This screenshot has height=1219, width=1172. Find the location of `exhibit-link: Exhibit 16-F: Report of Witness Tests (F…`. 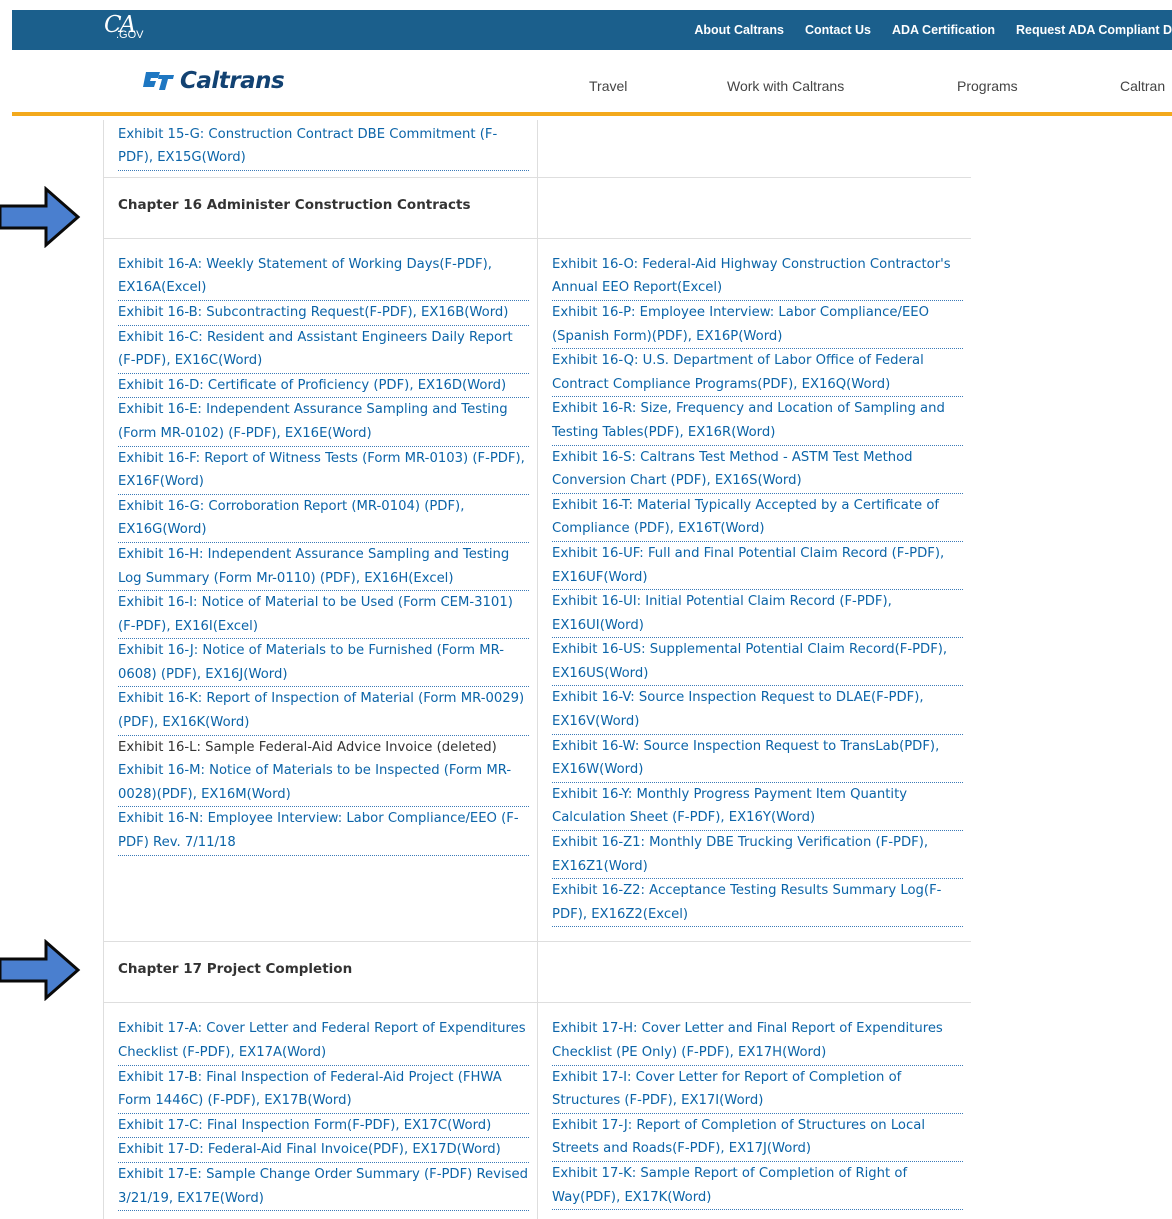

exhibit-link: Exhibit 16-F: Report of Witness Tests (F… is located at coordinates (323, 471).